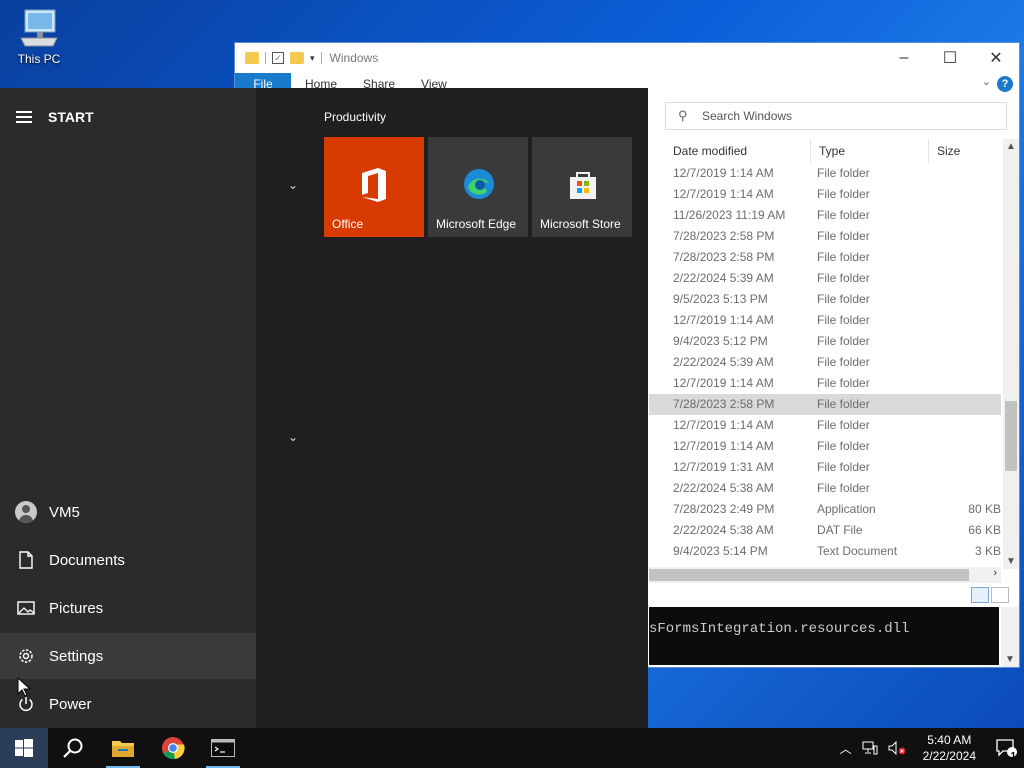 The width and height of the screenshot is (1024, 768). I want to click on sidebar-item-pictures: Pictures, so click(128, 608).